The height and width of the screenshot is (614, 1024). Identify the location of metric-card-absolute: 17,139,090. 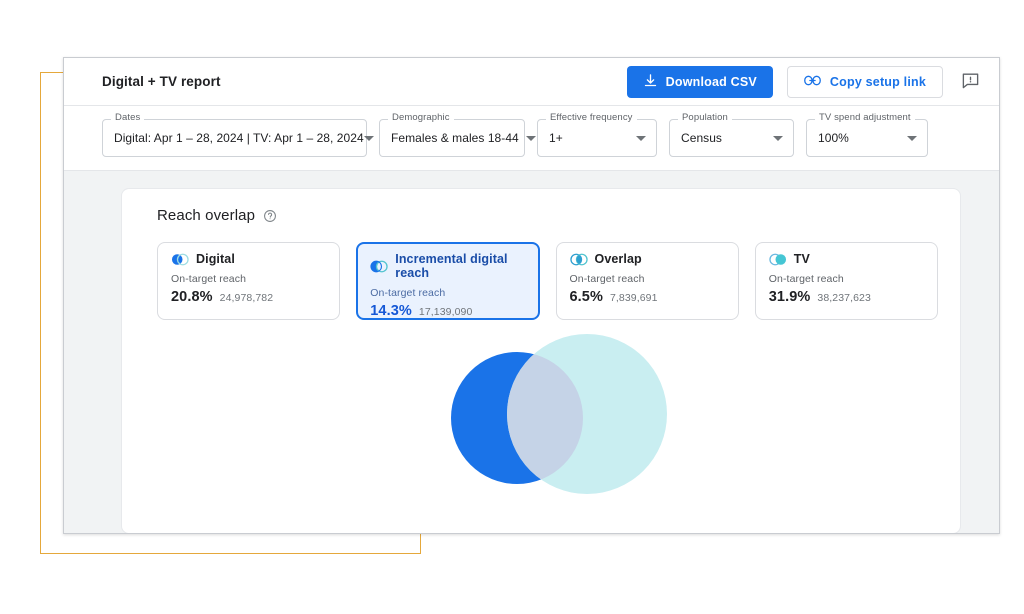
(445, 312).